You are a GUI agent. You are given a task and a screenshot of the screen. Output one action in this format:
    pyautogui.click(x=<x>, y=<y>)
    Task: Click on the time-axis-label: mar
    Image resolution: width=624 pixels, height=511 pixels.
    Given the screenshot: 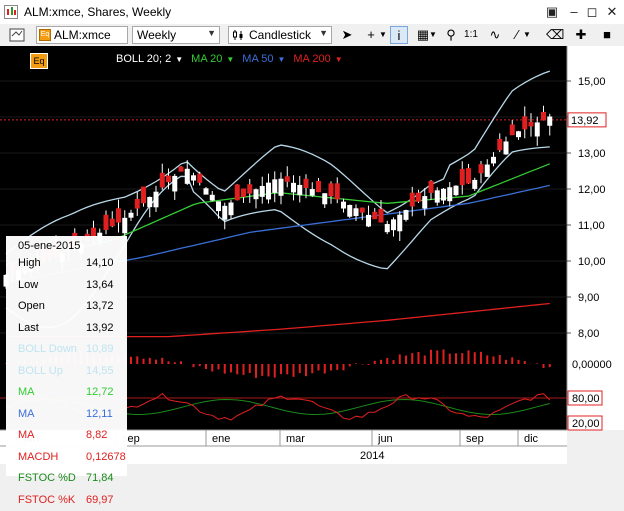 What is the action you would take?
    pyautogui.click(x=295, y=439)
    